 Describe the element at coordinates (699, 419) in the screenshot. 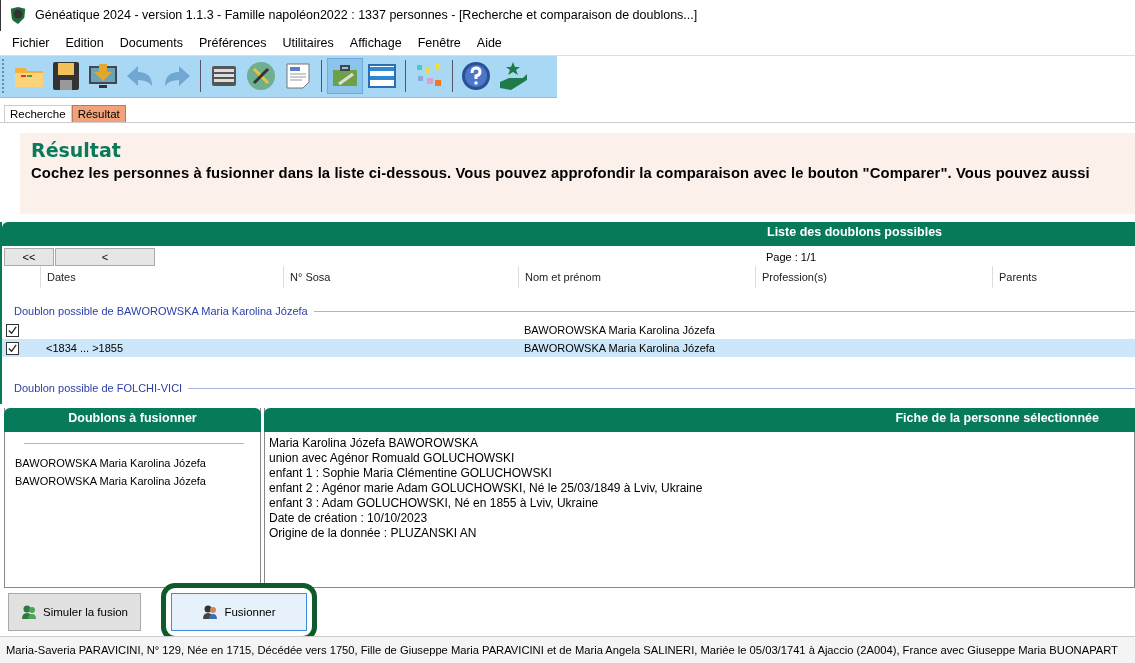

I see `panel-header: Fiche de la personne sélectionnée` at that location.